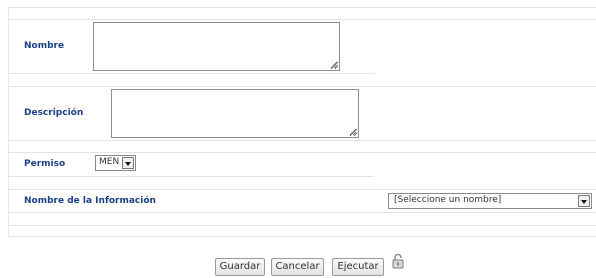  What do you see at coordinates (90, 201) in the screenshot?
I see `info-label: Nombre de la Información` at bounding box center [90, 201].